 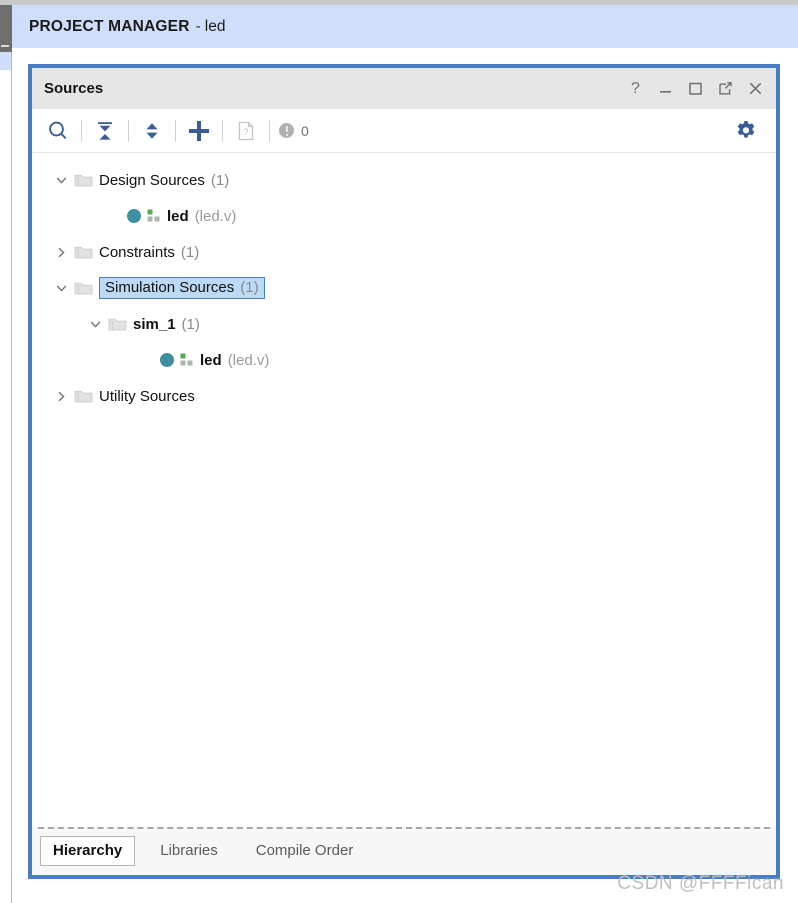 What do you see at coordinates (404, 88) in the screenshot?
I see `sources-panel-titlebar: Sources ?` at bounding box center [404, 88].